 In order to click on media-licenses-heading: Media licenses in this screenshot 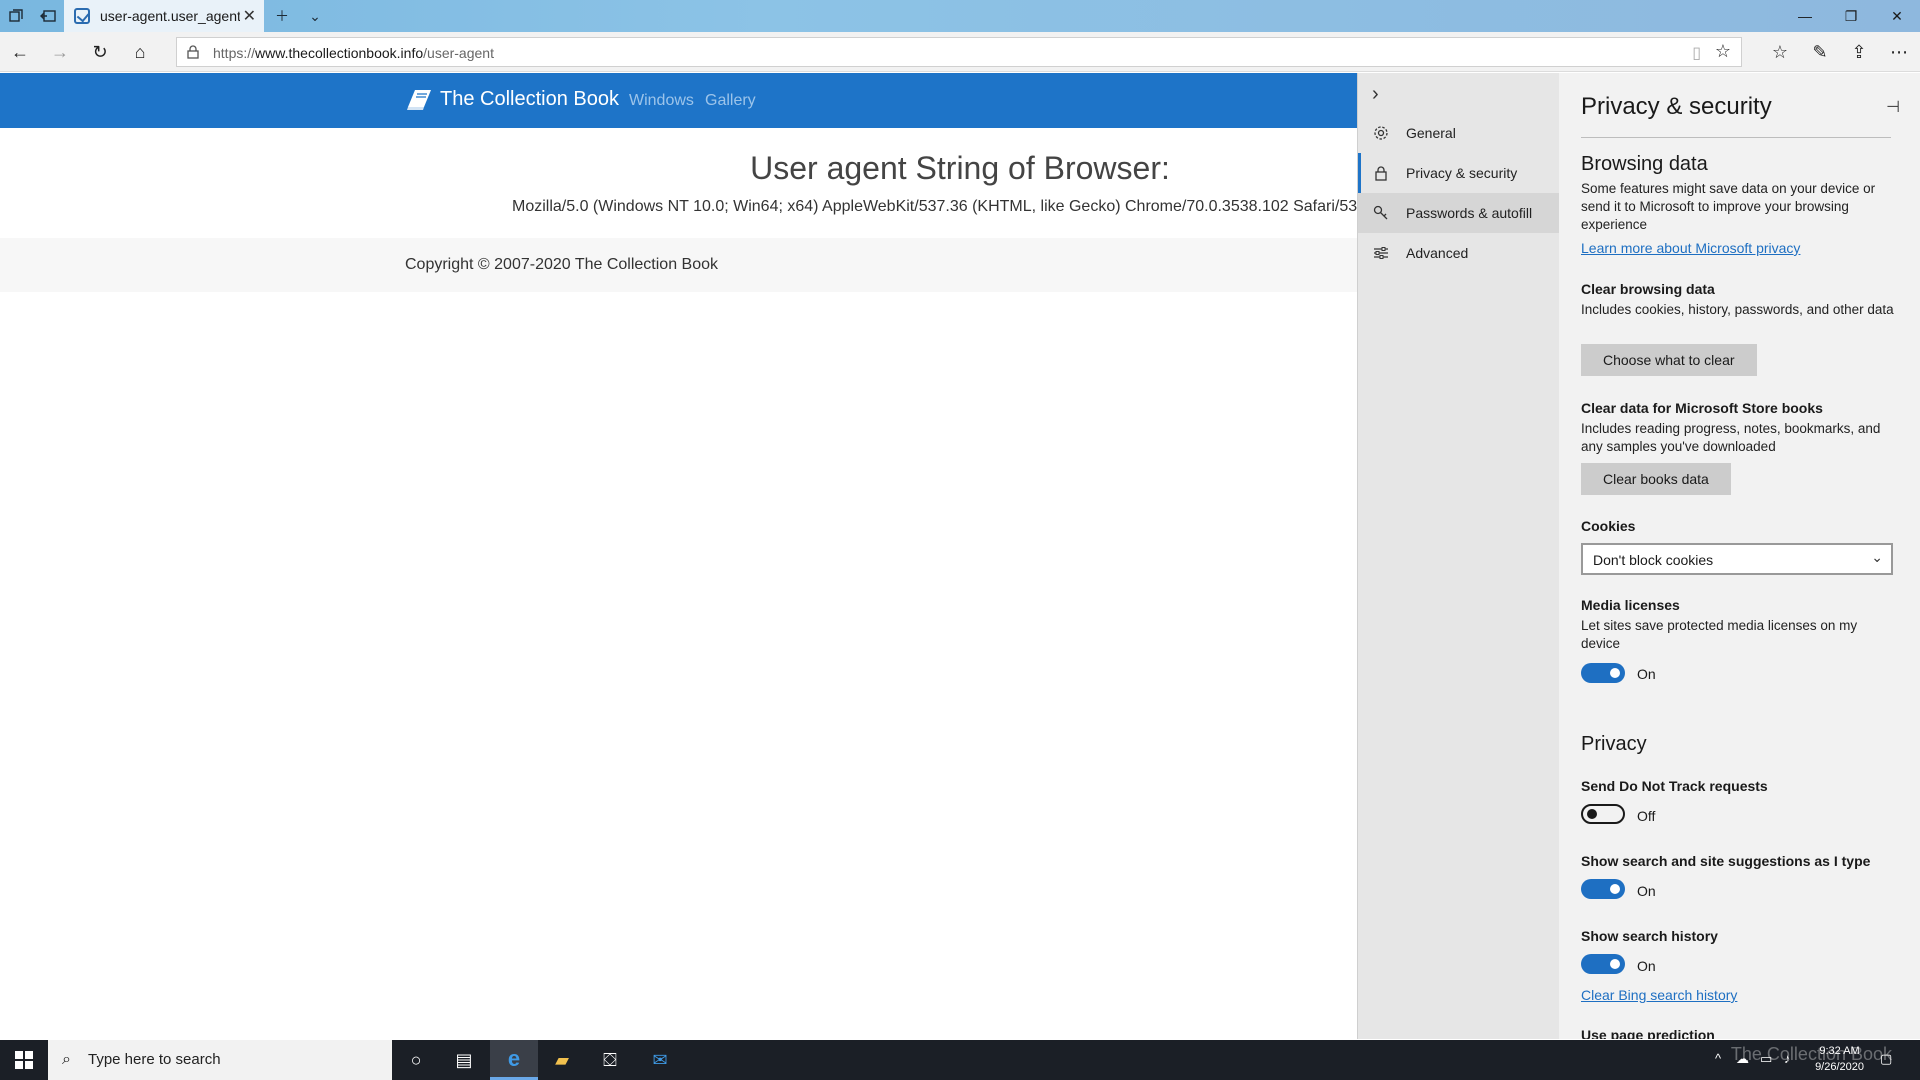, I will do `click(1630, 605)`.